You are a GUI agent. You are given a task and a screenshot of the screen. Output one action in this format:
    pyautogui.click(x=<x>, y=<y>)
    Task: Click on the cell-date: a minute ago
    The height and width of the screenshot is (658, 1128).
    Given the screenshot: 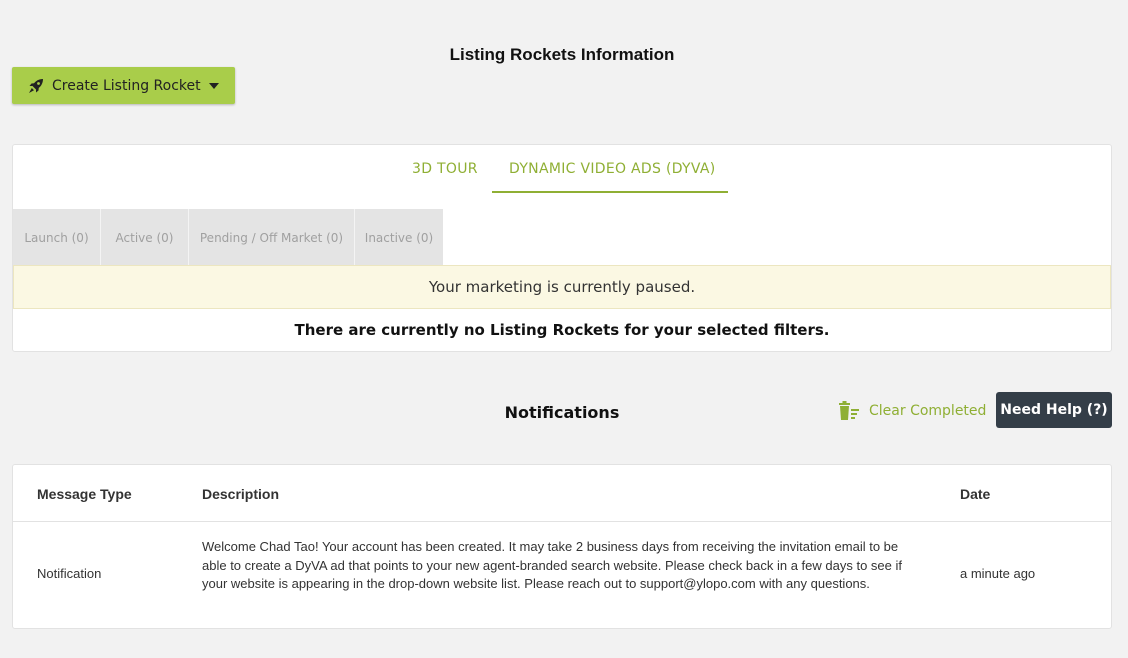 What is the action you would take?
    pyautogui.click(x=998, y=573)
    